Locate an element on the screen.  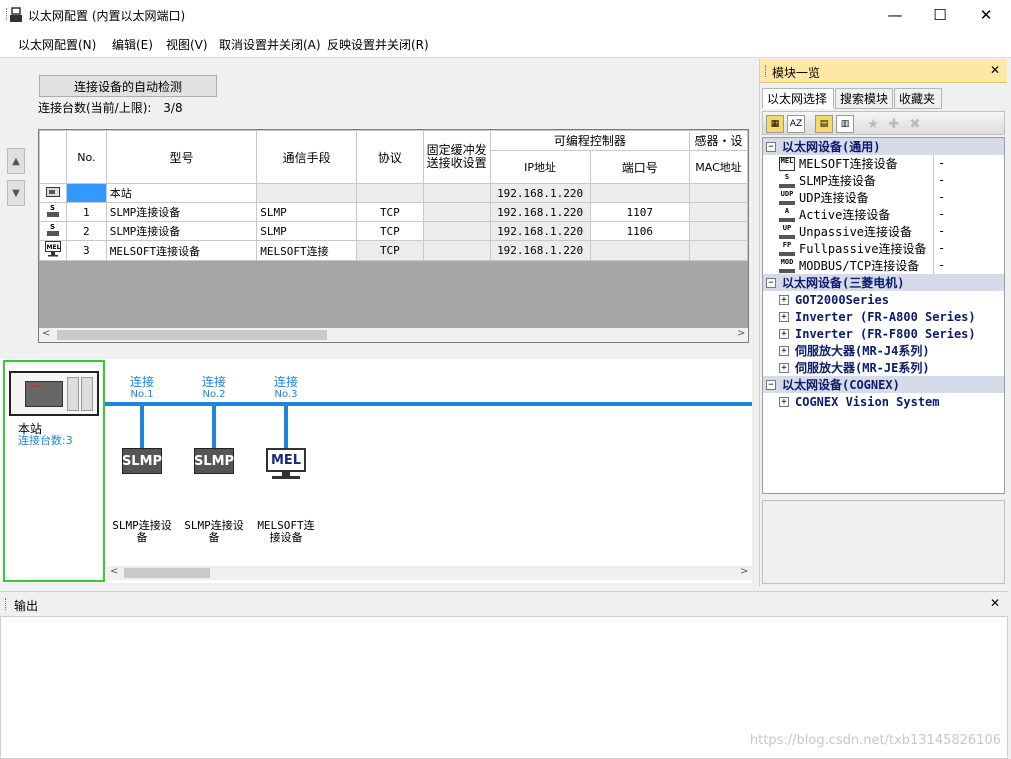
remove-favorite-icon: ✖ is located at coordinates (915, 124).